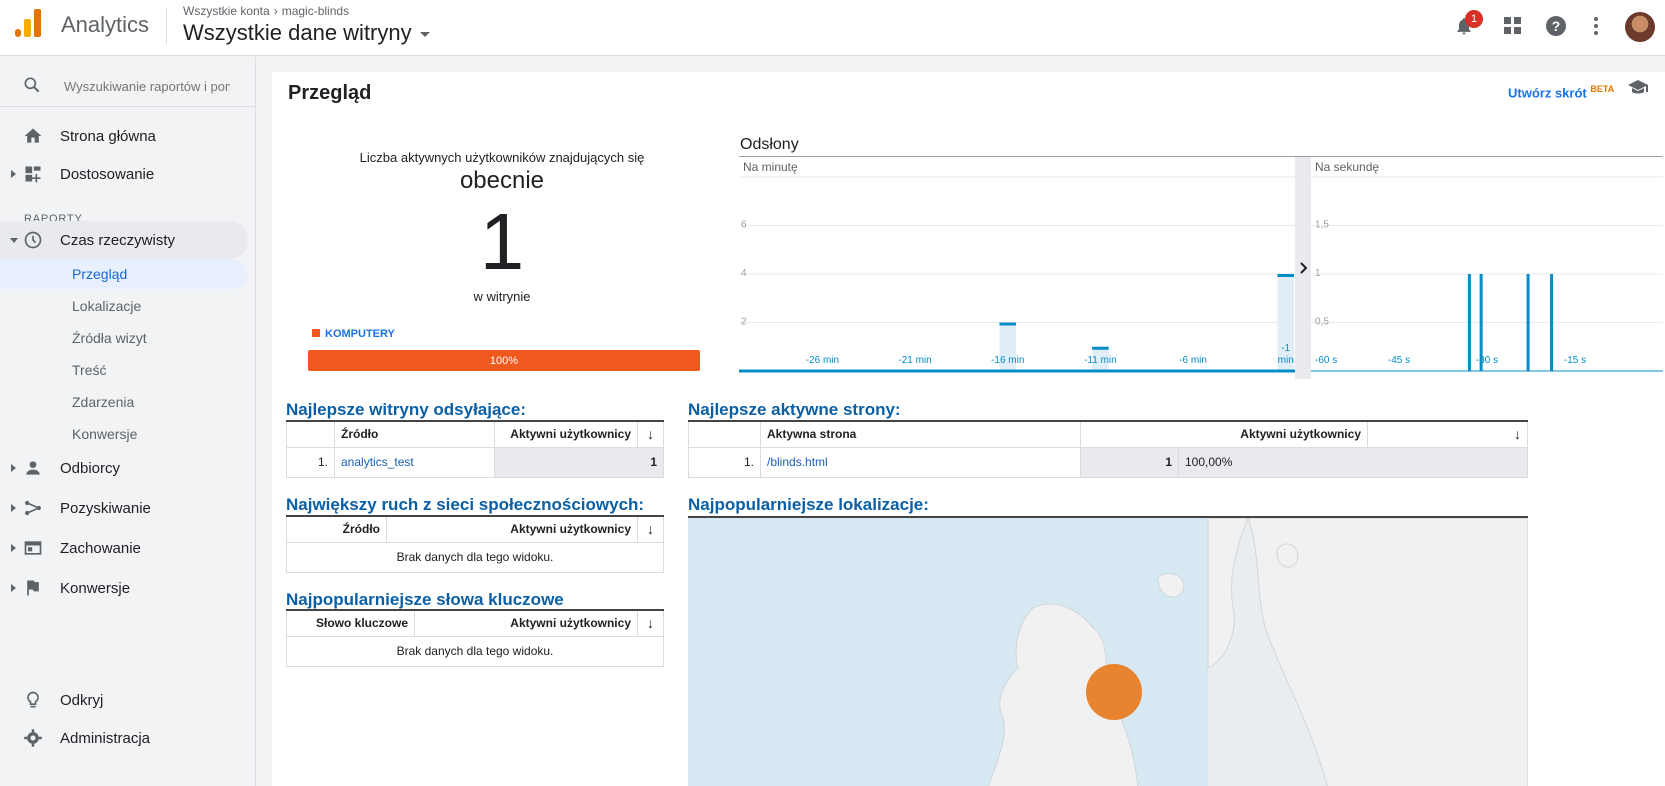 The image size is (1665, 786). What do you see at coordinates (1285, 348) in the screenshot?
I see `x-tick-label: -1` at bounding box center [1285, 348].